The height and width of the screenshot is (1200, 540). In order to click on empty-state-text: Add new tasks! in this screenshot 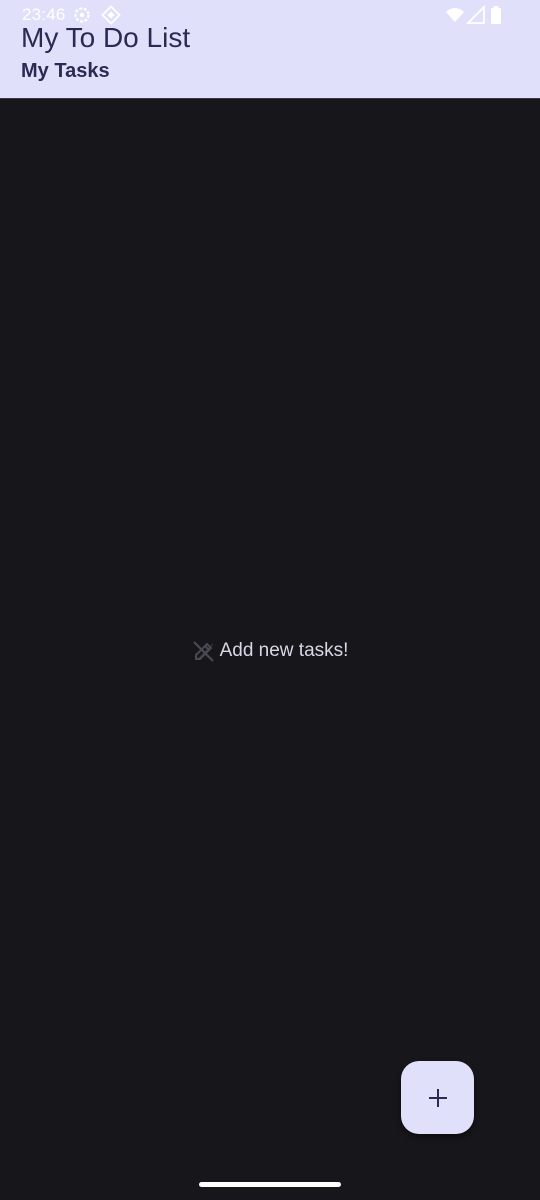, I will do `click(284, 650)`.